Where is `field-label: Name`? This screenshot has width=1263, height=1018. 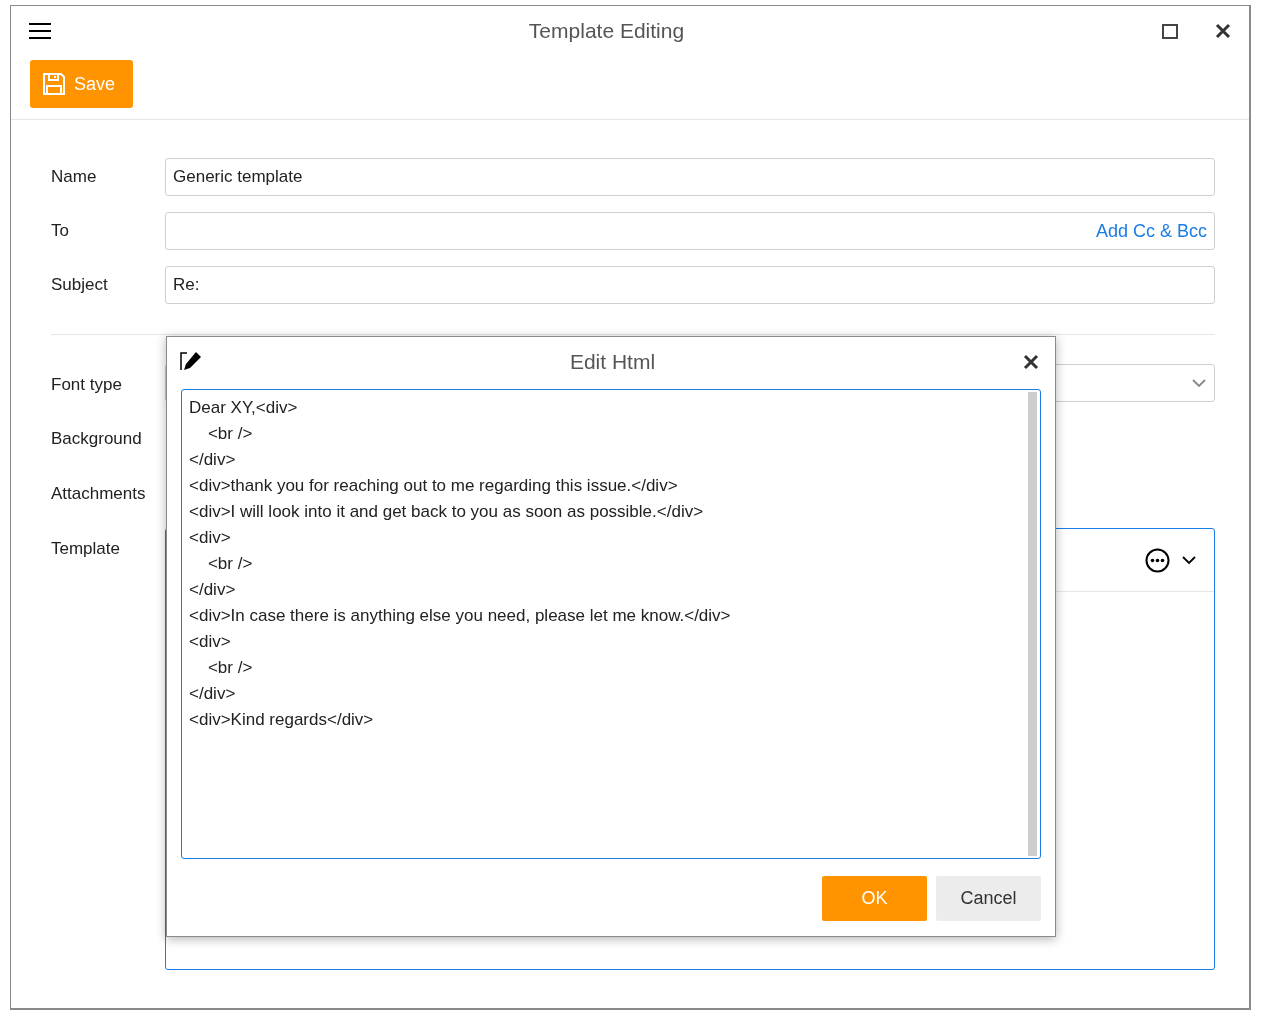
field-label: Name is located at coordinates (74, 177).